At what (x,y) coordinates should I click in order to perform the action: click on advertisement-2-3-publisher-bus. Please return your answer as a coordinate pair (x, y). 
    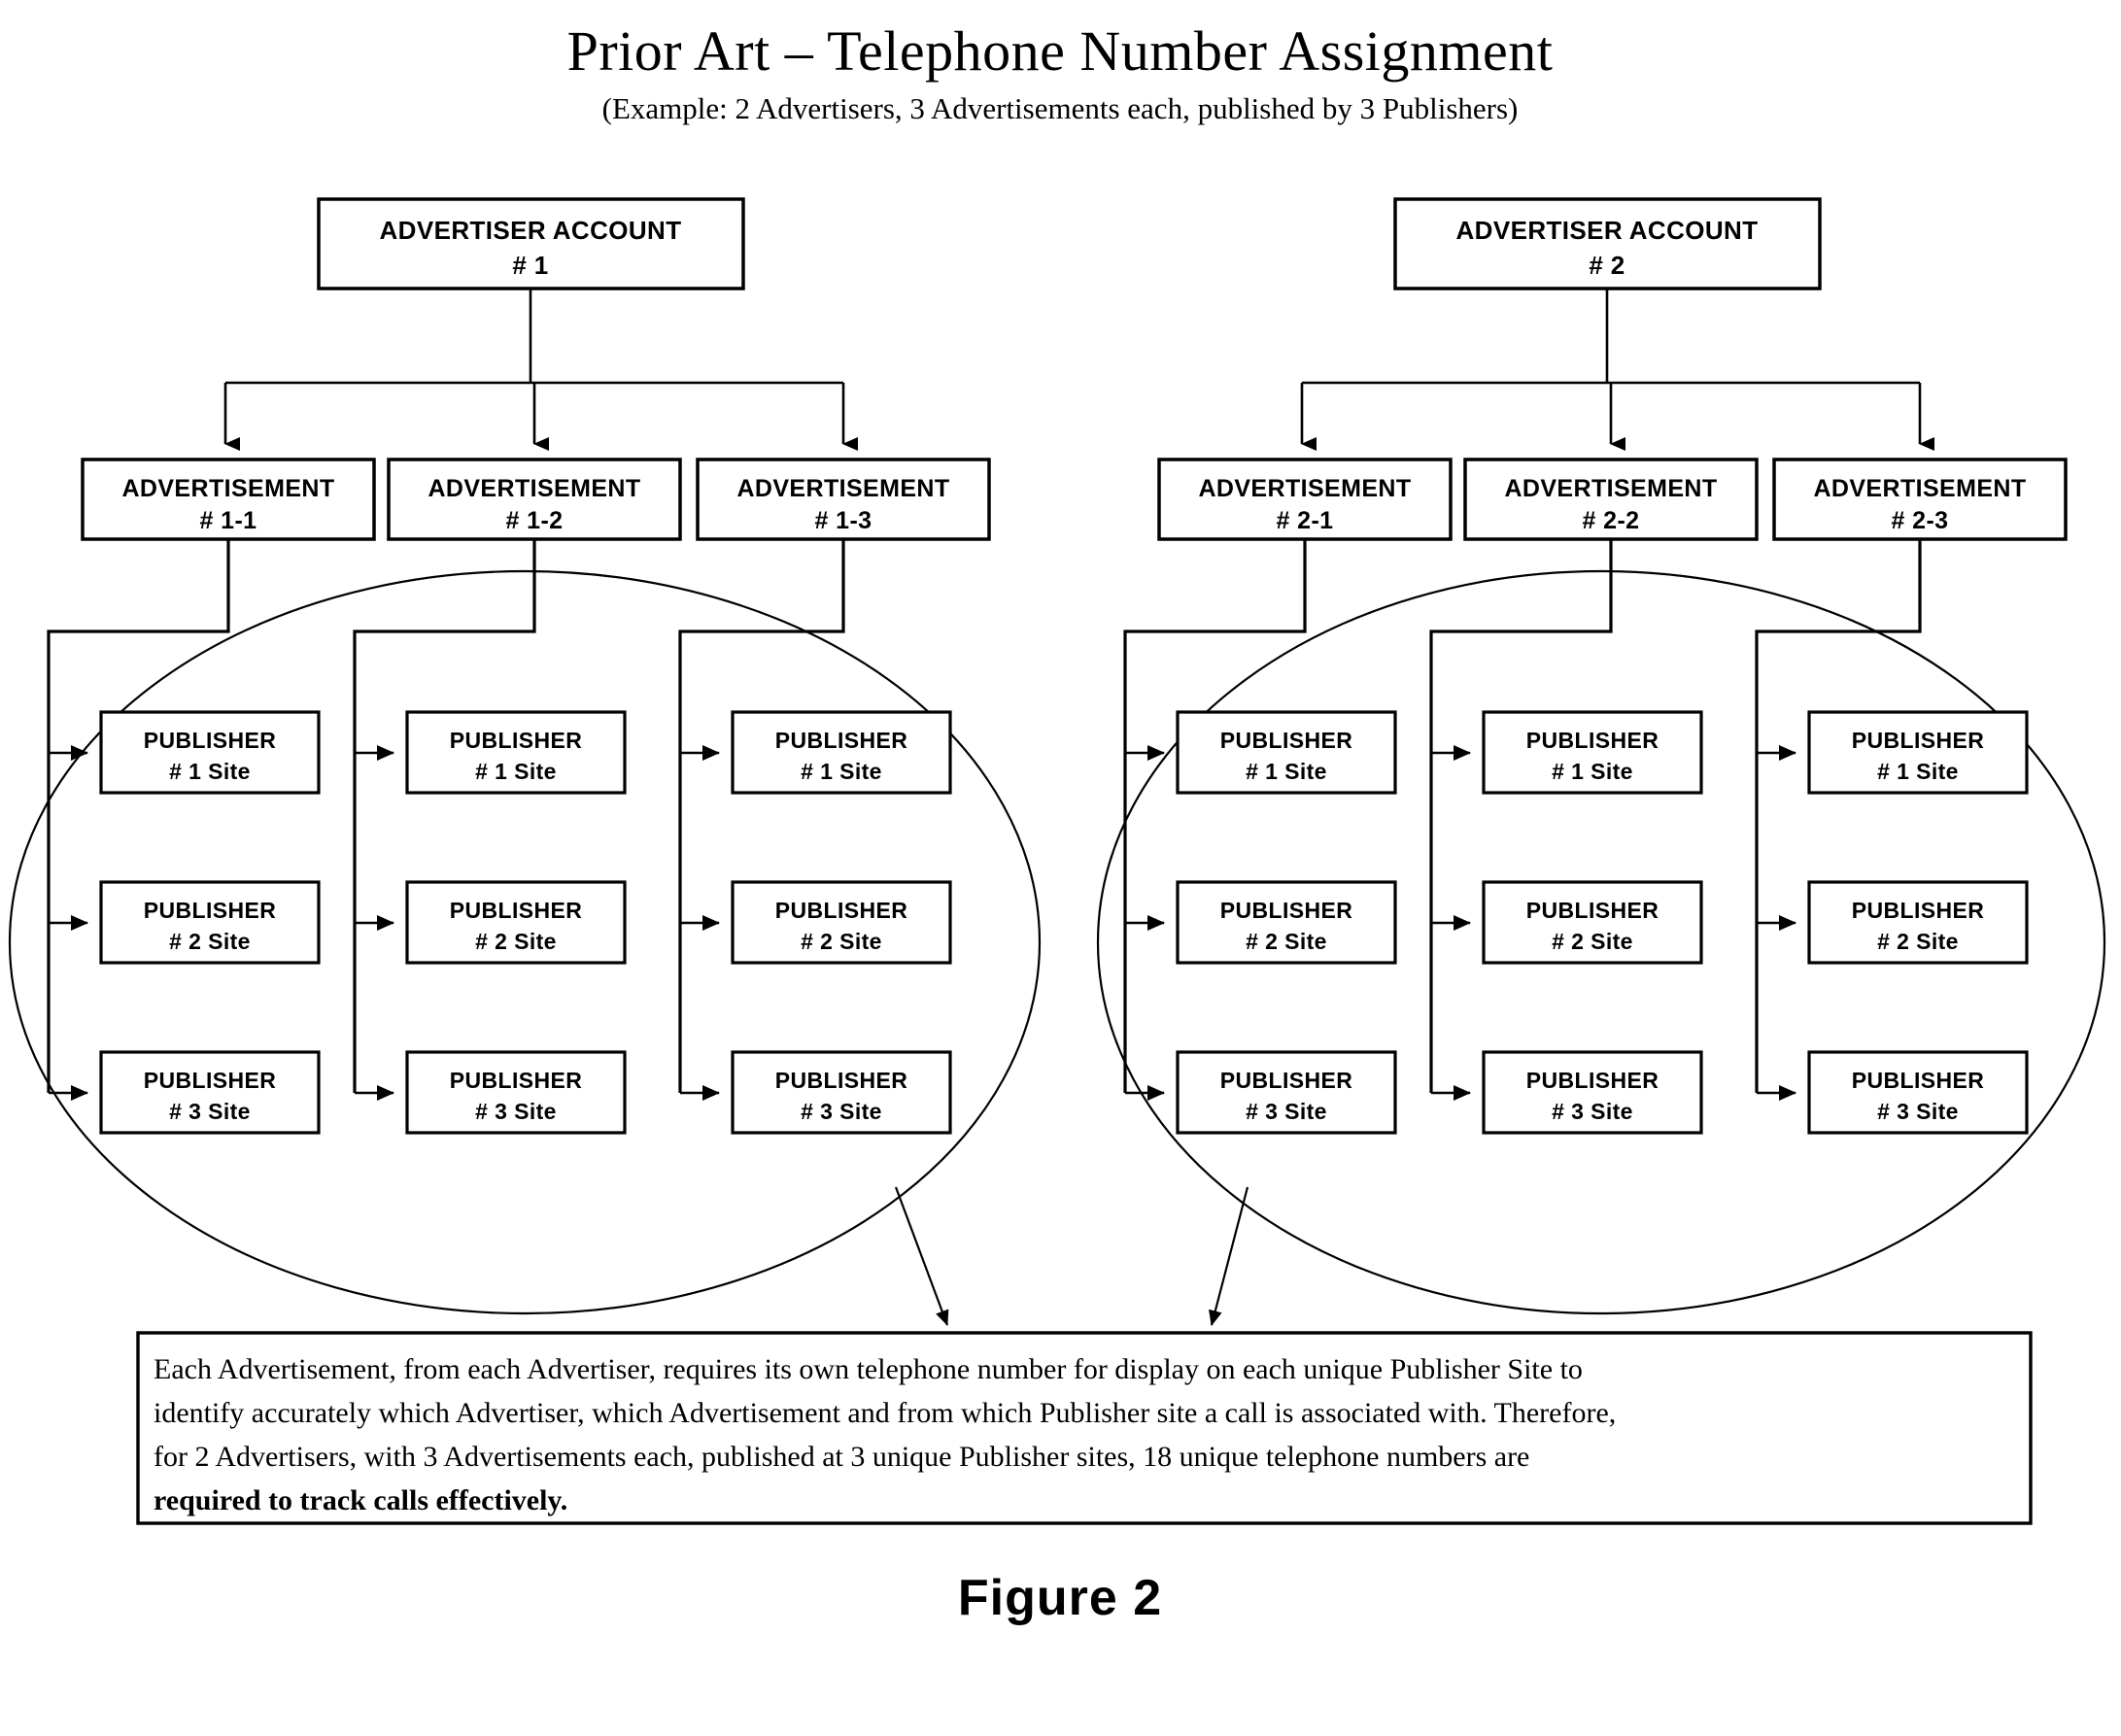
    Looking at the image, I should click on (1838, 816).